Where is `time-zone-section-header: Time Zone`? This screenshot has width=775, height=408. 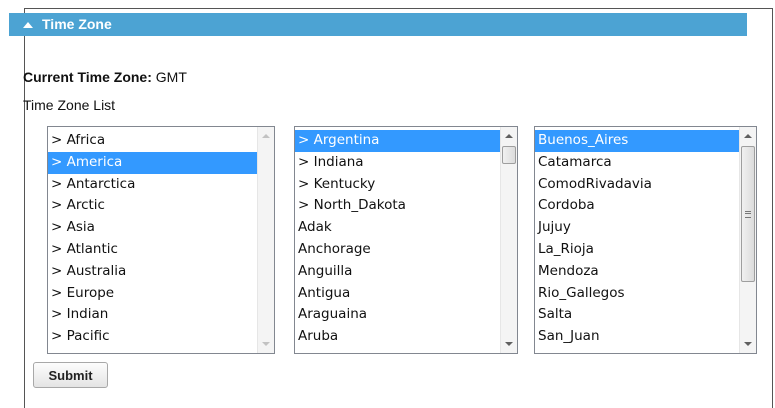
time-zone-section-header: Time Zone is located at coordinates (378, 24).